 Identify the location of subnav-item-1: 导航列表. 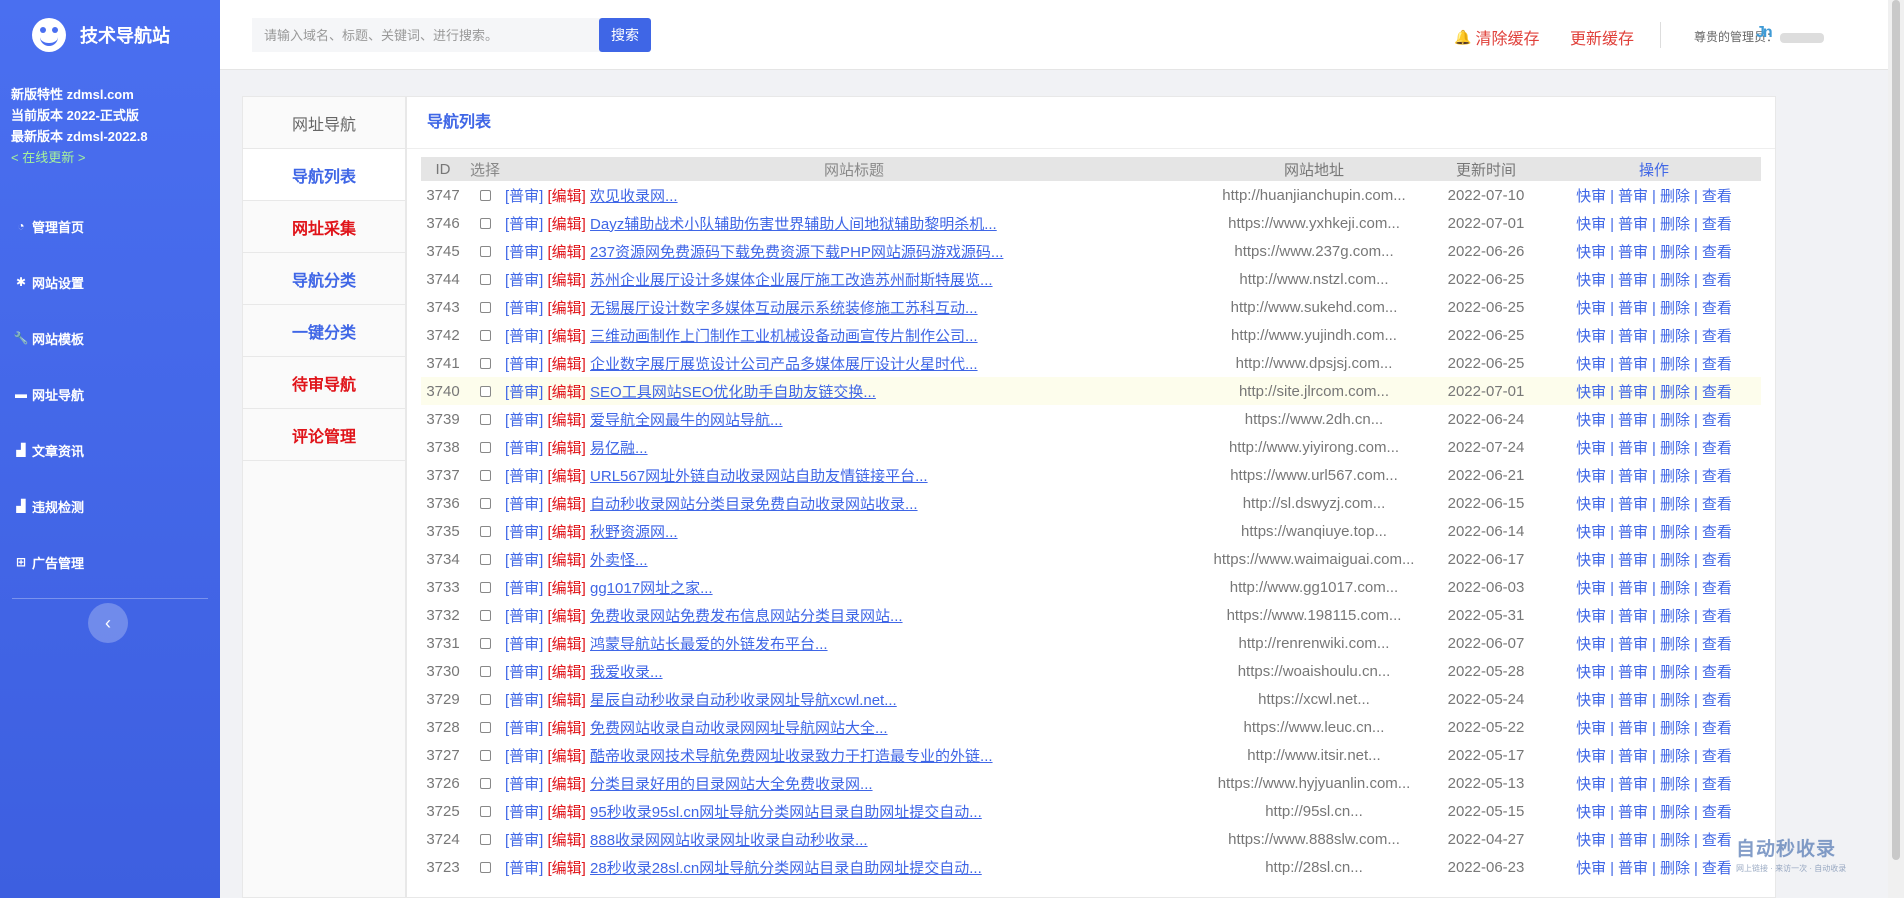
(324, 175).